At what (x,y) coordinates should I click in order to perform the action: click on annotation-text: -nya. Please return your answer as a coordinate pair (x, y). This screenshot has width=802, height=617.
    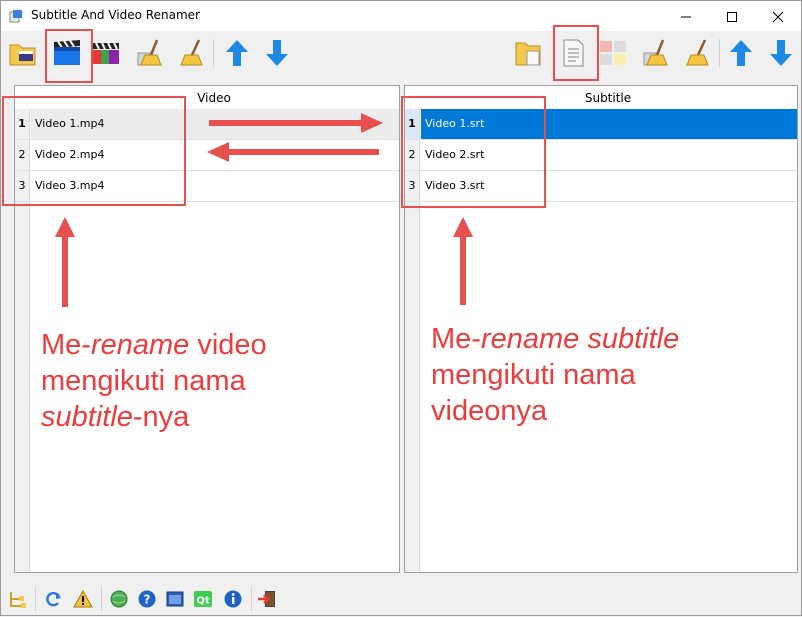
    Looking at the image, I should click on (161, 417).